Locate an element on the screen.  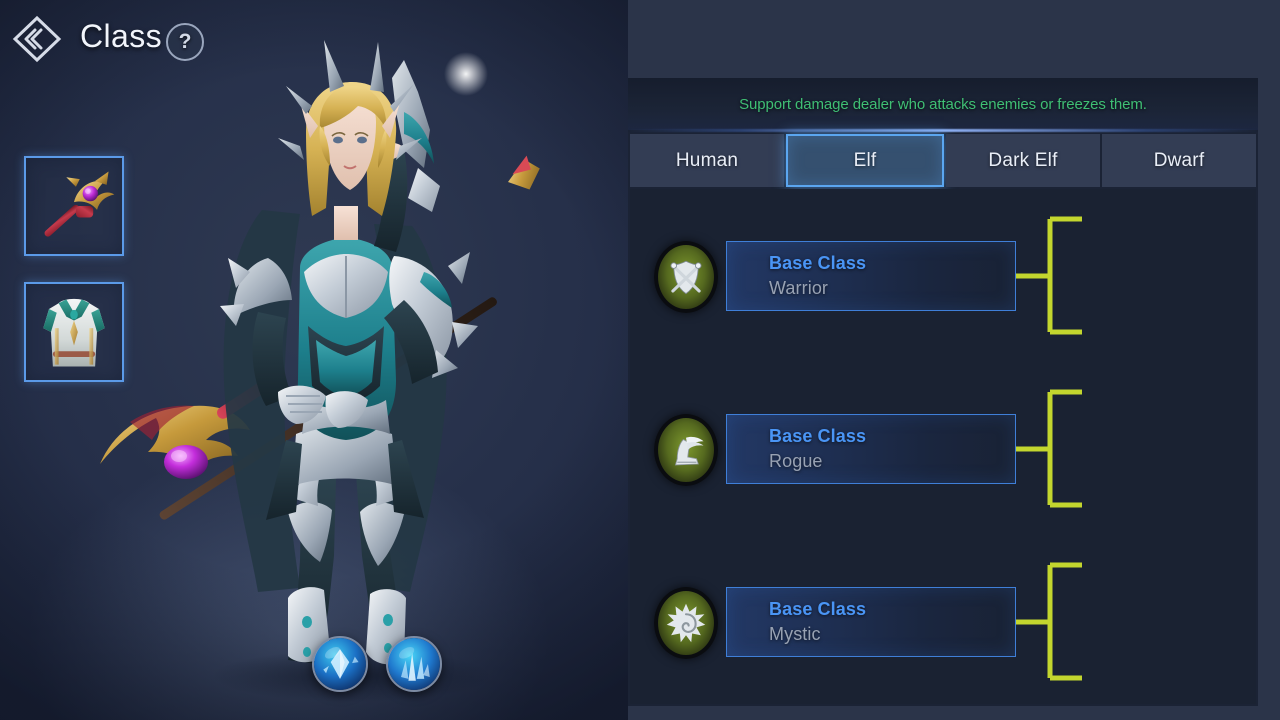
help-button: ? is located at coordinates (185, 42).